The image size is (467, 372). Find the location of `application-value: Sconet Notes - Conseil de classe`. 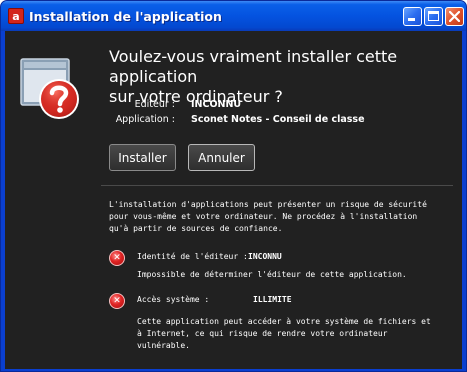

application-value: Sconet Notes - Conseil de classe is located at coordinates (278, 119).